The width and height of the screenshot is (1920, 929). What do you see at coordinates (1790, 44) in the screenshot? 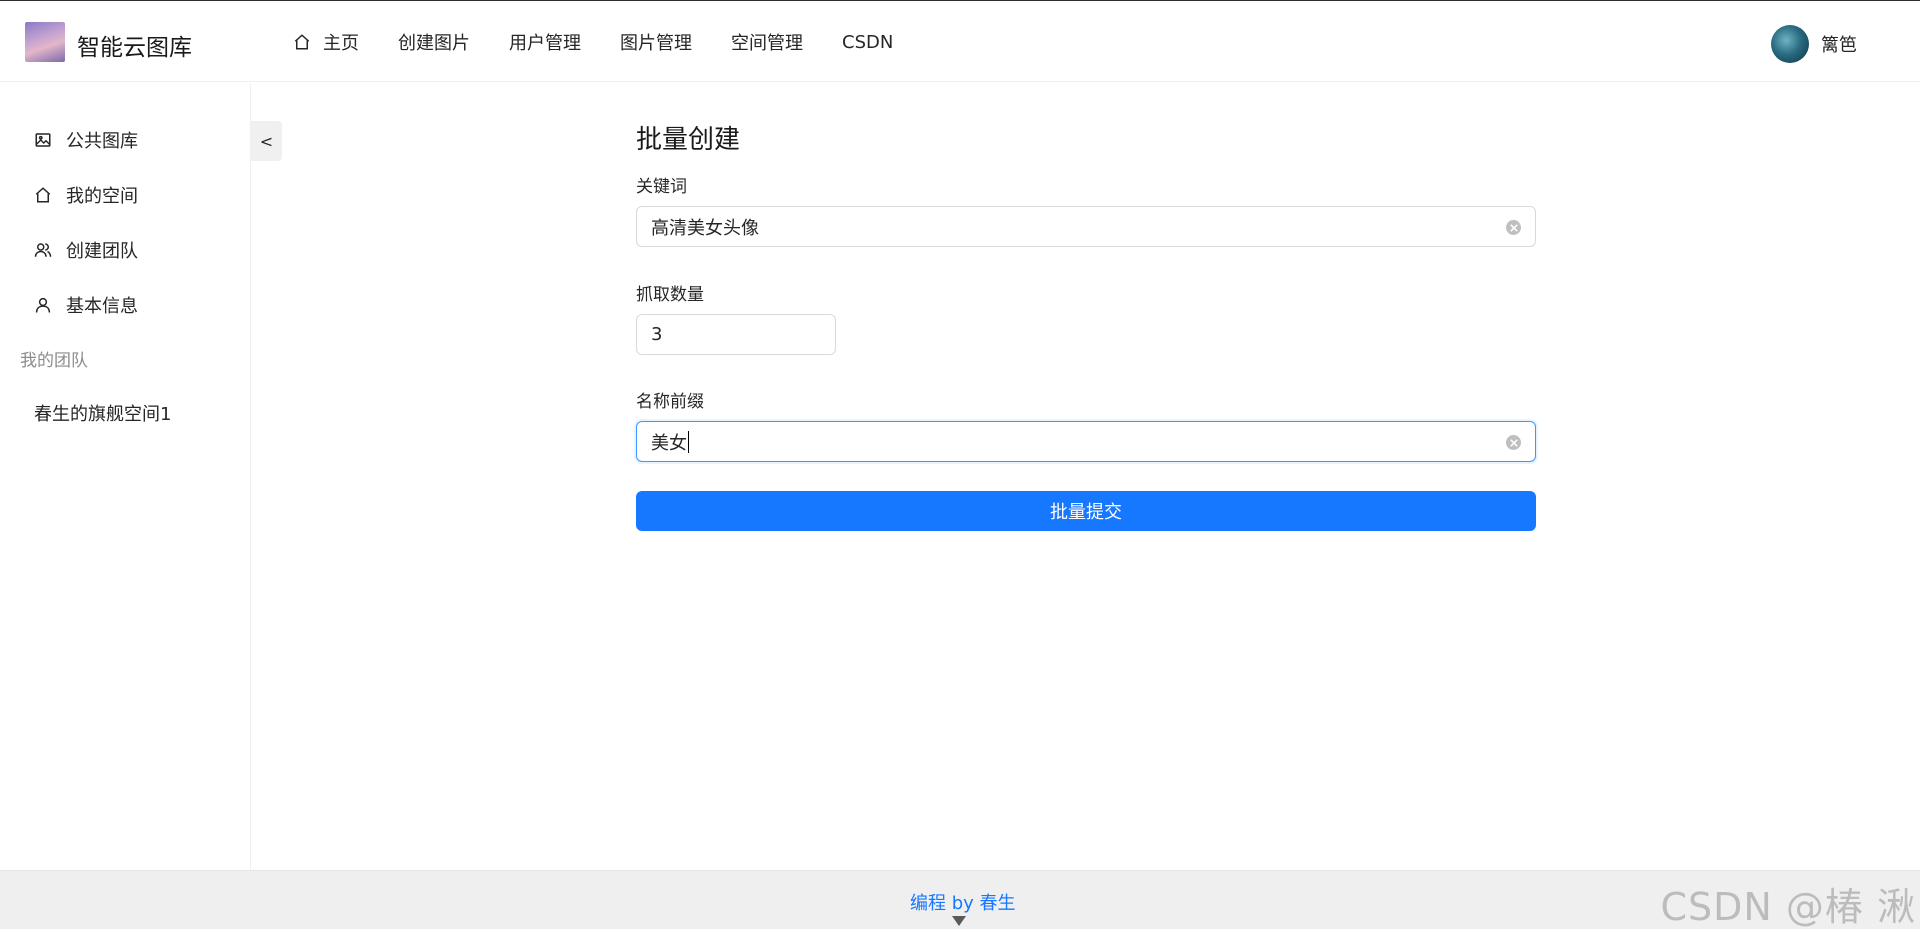
I see `avatar` at bounding box center [1790, 44].